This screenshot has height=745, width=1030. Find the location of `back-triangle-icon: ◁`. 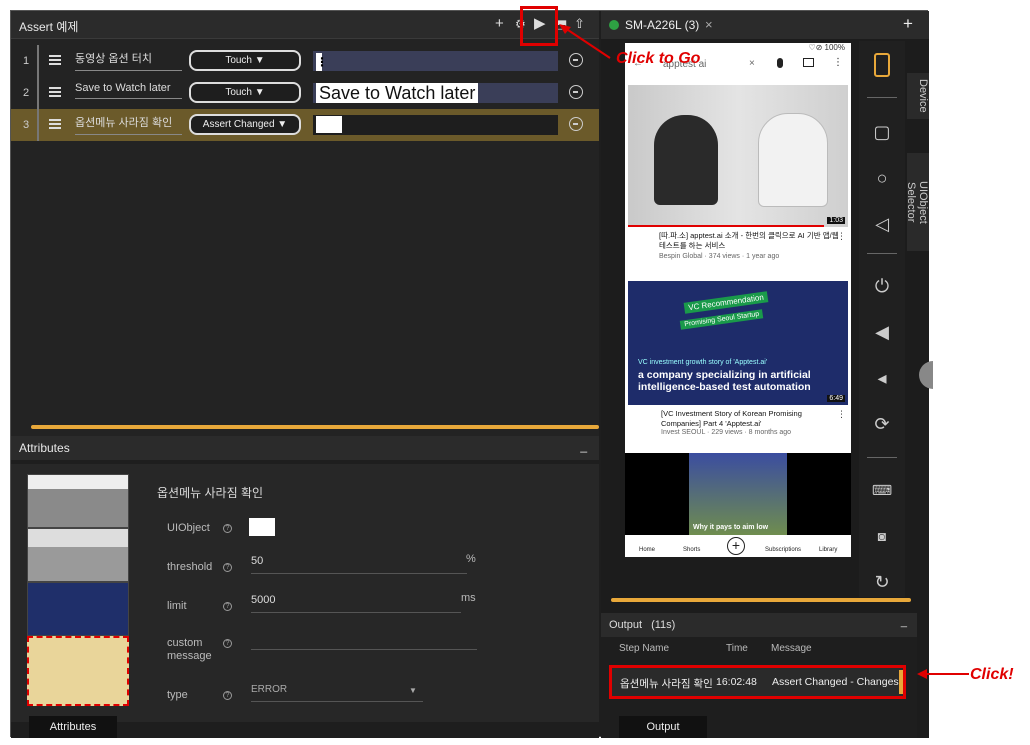

back-triangle-icon: ◁ is located at coordinates (882, 224).